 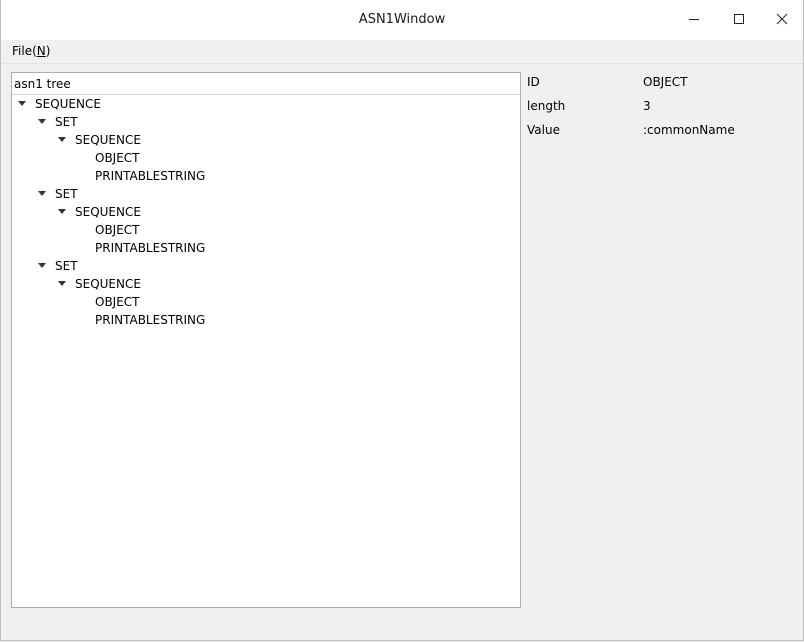 I want to click on minimize-button, so click(x=694, y=19).